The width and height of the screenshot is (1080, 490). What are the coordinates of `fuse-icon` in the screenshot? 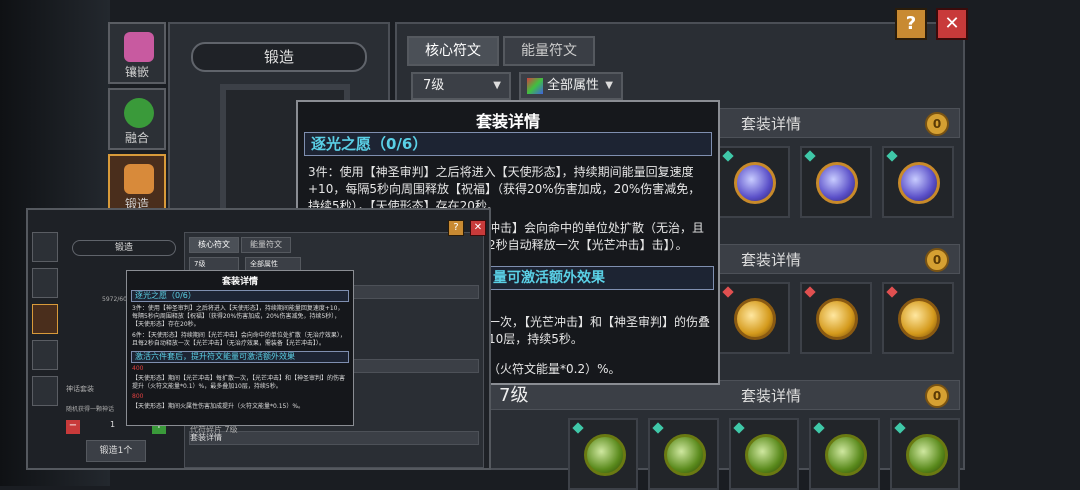 It's located at (139, 113).